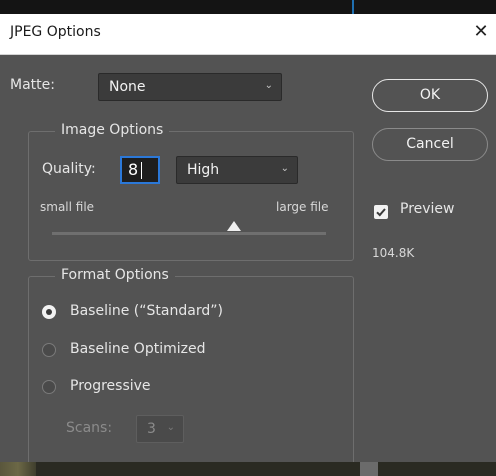 Image resolution: width=496 pixels, height=476 pixels. I want to click on preview-checkbox, so click(381, 212).